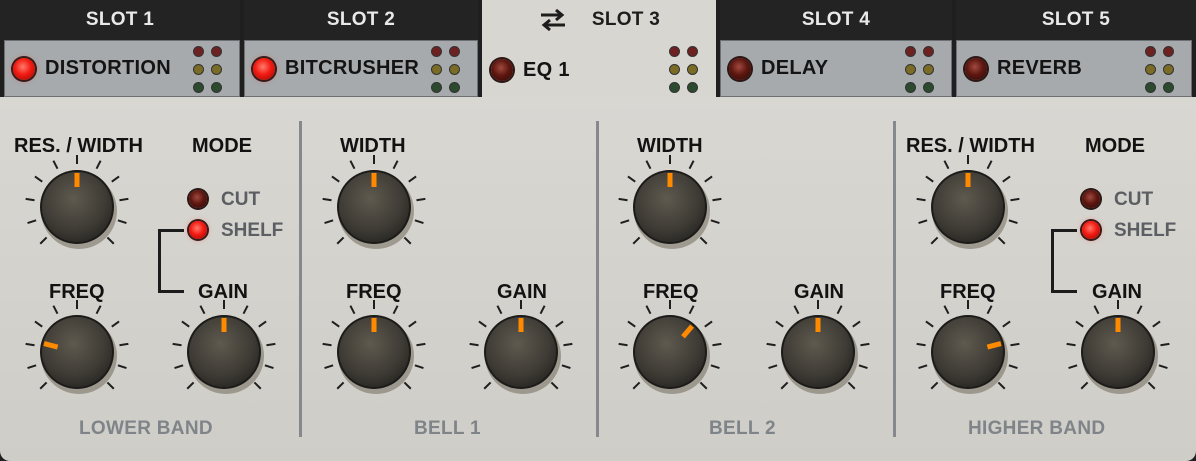  What do you see at coordinates (521, 352) in the screenshot?
I see `bell1-gain-knob` at bounding box center [521, 352].